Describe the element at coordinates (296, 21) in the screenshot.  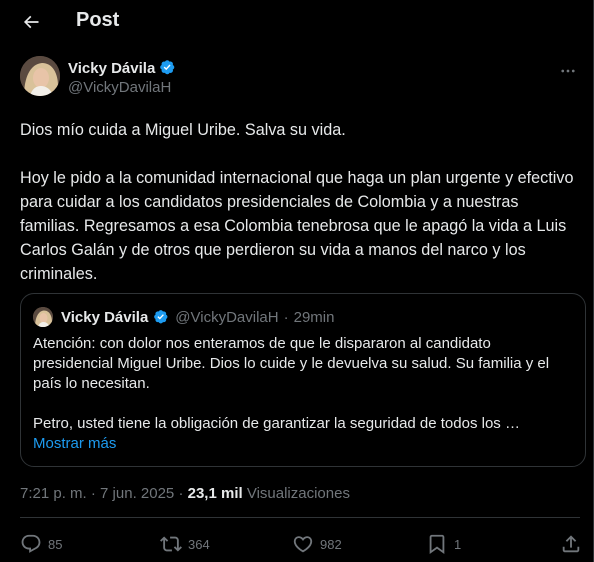
I see `post-header: Post` at that location.